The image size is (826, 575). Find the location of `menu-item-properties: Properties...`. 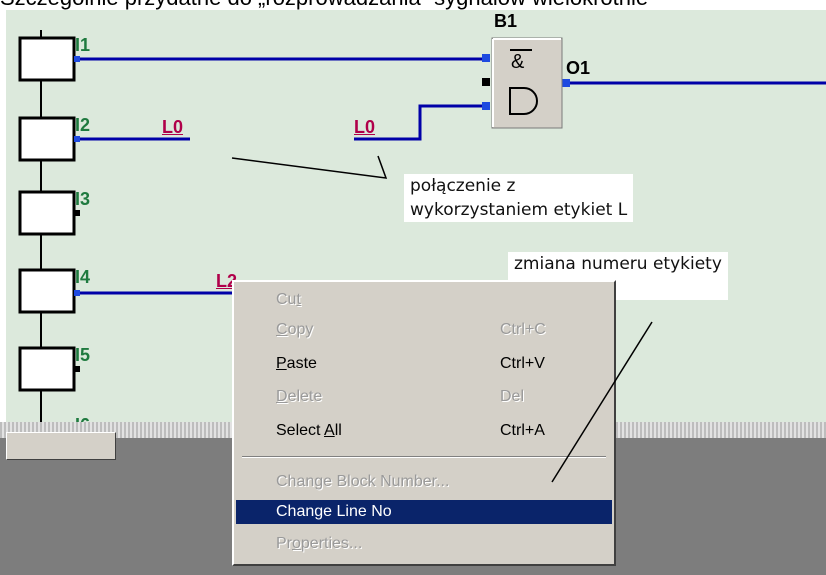

menu-item-properties: Properties... is located at coordinates (424, 544).